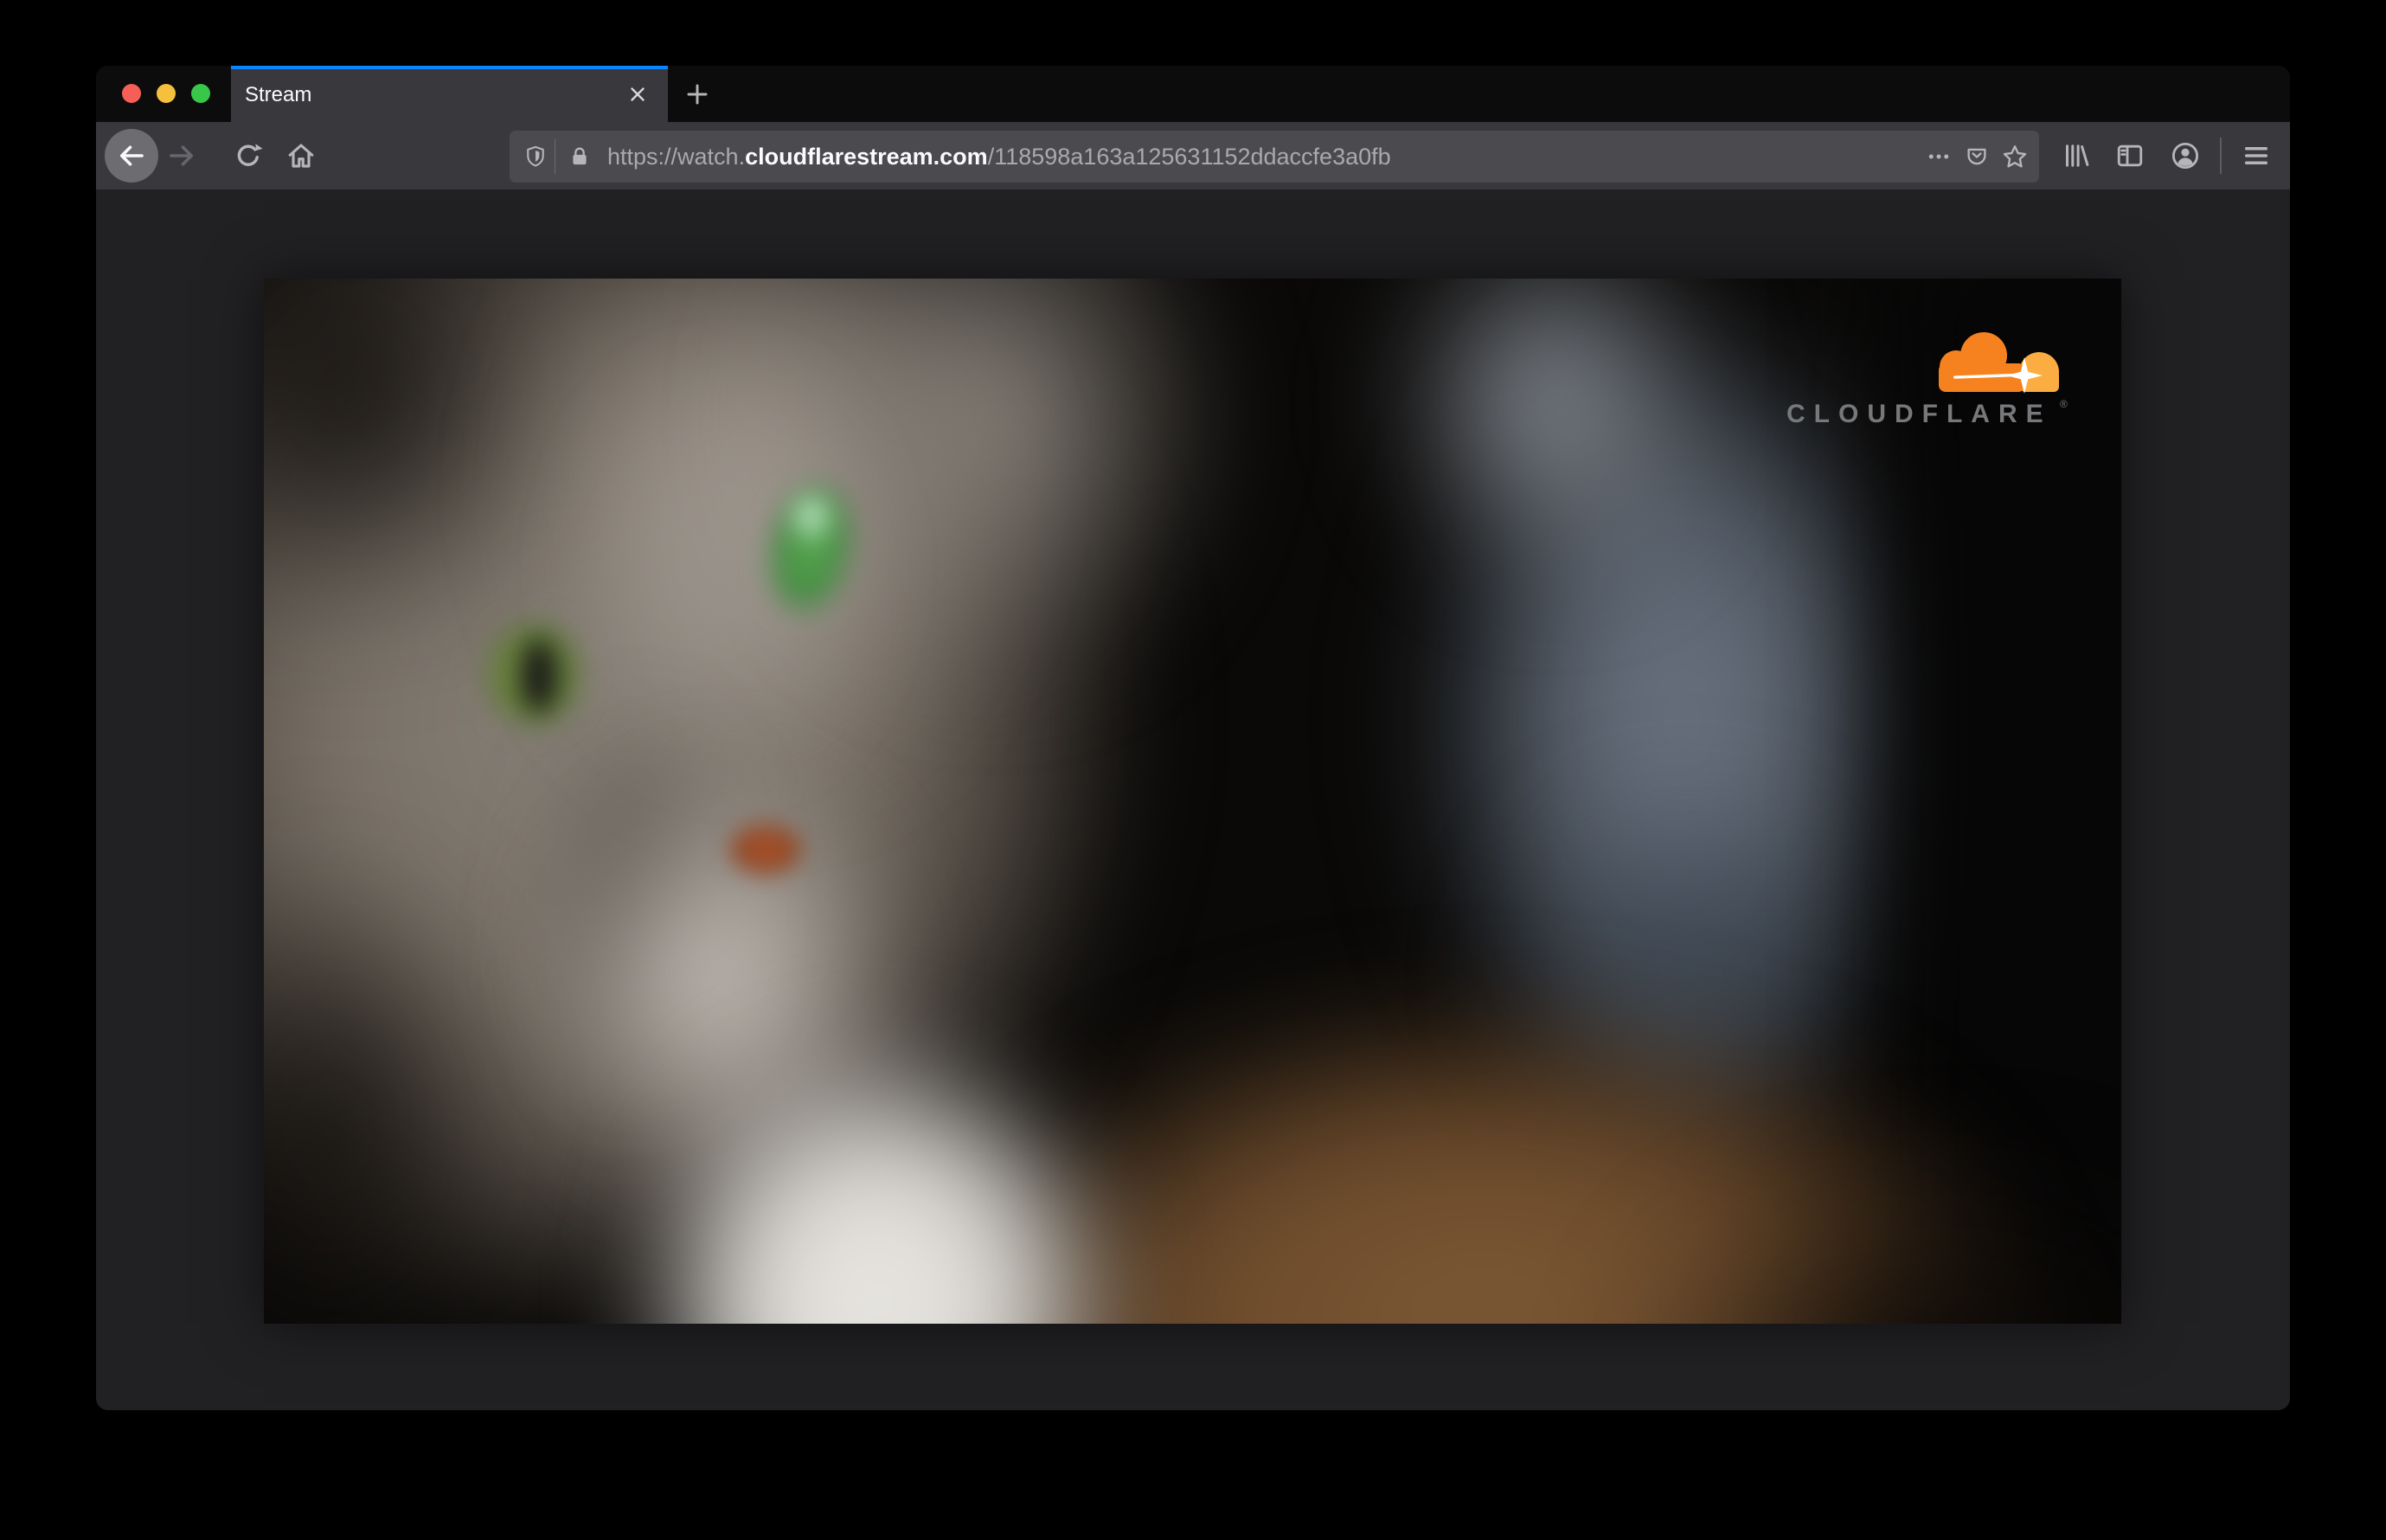  I want to click on back-icon, so click(131, 155).